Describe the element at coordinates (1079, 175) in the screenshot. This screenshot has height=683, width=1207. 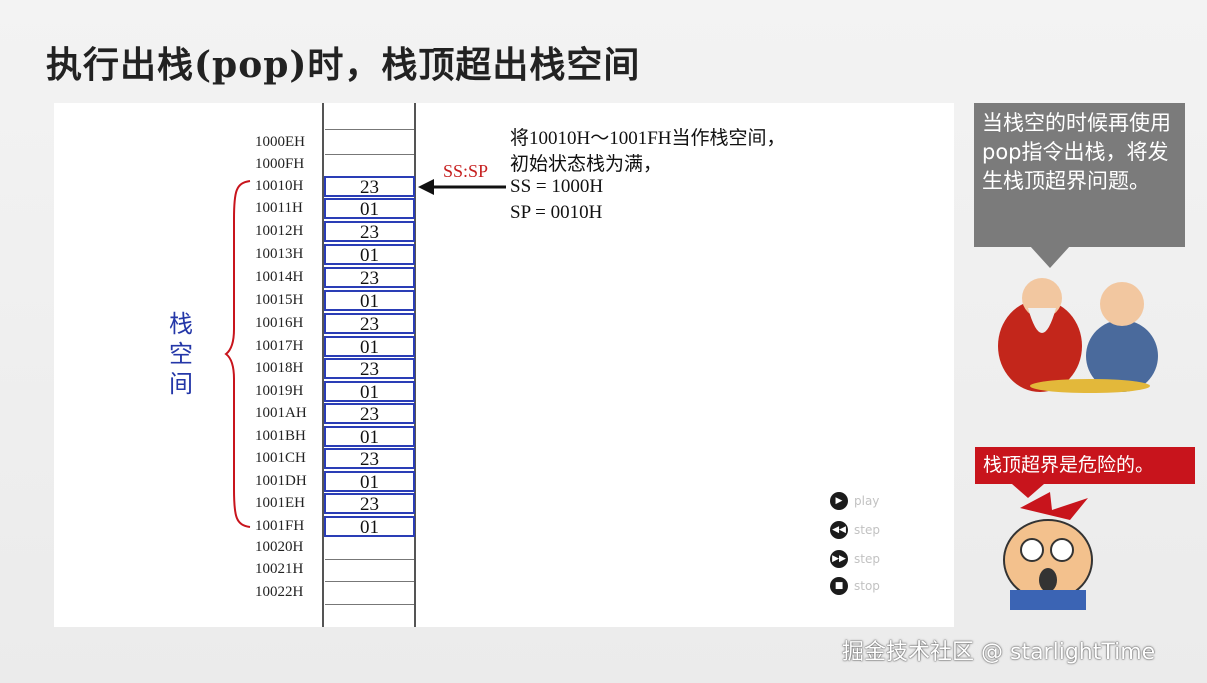
I see `speech-bubble: 当栈空的时候再使用pop指令出栈，将发生栈顶超界问题。` at that location.